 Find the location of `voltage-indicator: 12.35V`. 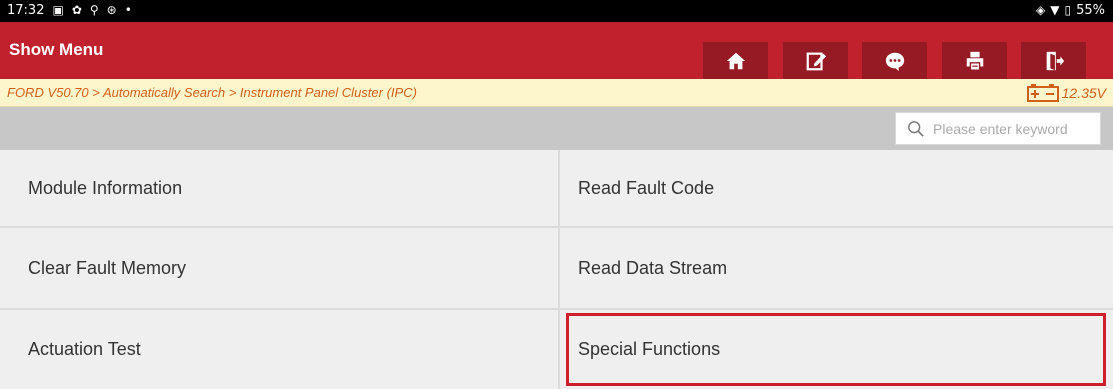

voltage-indicator: 12.35V is located at coordinates (1066, 93).